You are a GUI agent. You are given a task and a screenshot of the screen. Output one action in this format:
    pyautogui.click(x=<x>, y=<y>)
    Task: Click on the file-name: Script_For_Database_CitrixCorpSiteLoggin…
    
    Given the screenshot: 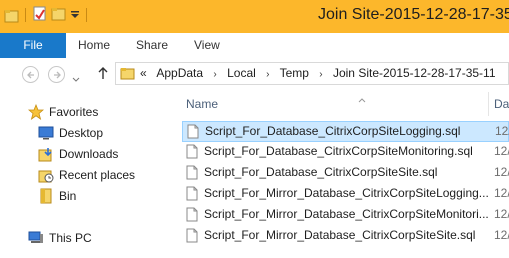 What is the action you would take?
    pyautogui.click(x=333, y=131)
    